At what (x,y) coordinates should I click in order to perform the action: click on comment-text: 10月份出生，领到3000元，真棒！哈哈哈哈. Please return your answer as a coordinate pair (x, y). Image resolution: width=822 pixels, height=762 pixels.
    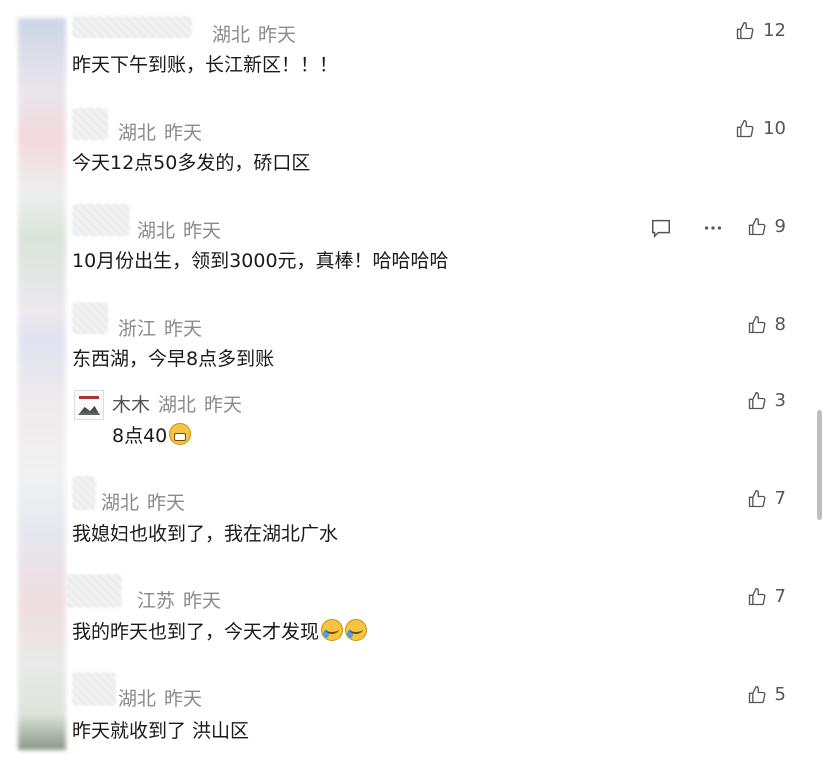
    Looking at the image, I should click on (260, 261).